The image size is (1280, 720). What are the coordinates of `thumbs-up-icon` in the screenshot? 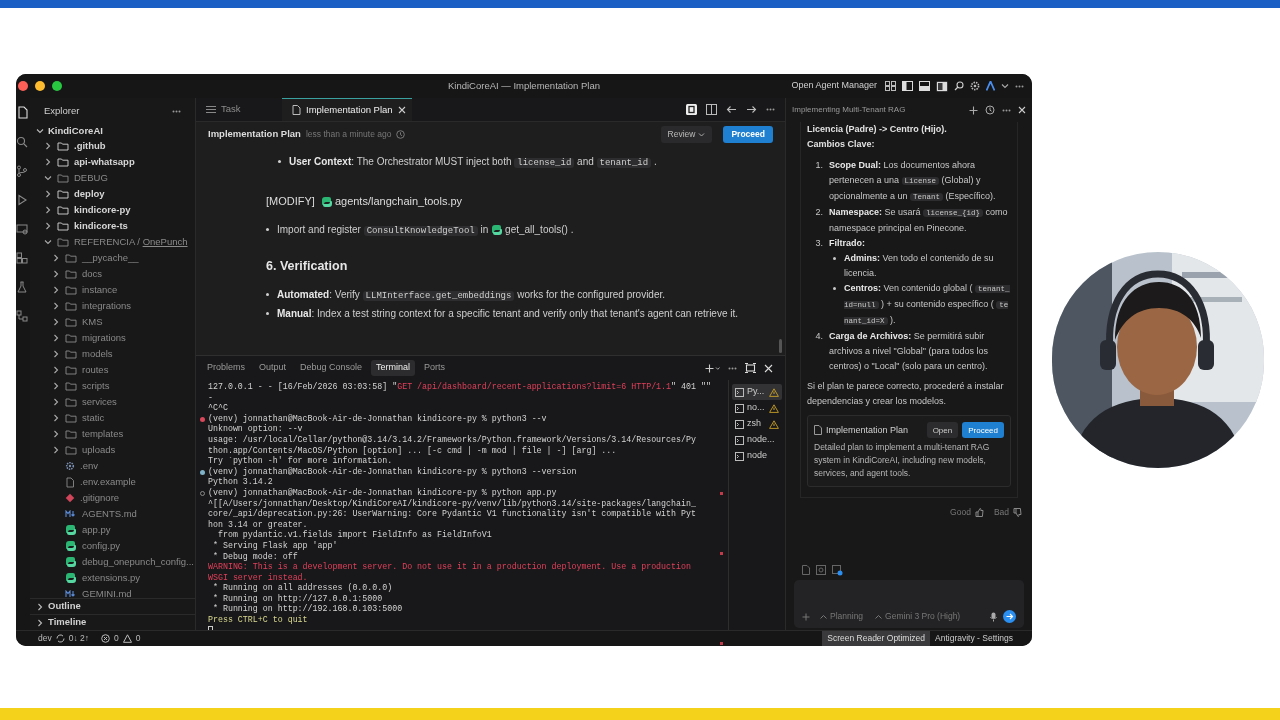 It's located at (979, 512).